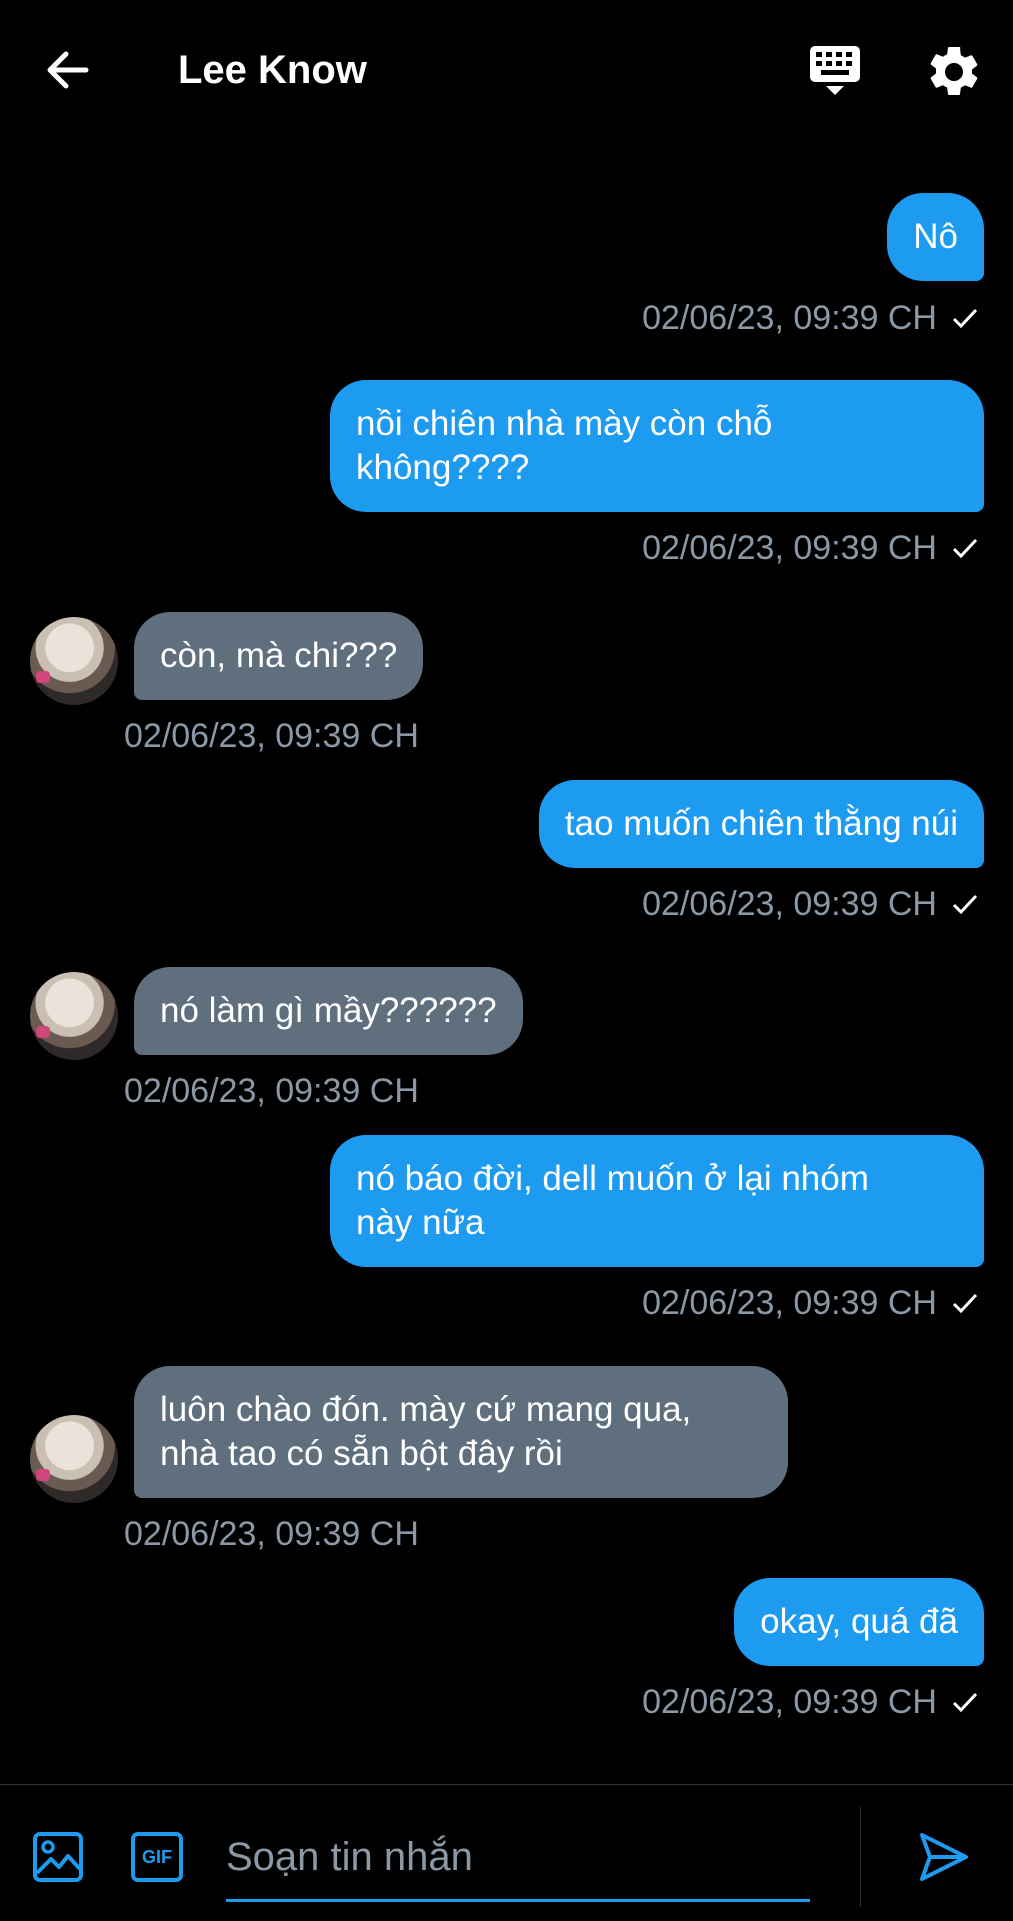 The image size is (1013, 1921). I want to click on message-outgoing: nồi chiên nhà mày còn chỗ không????, so click(657, 446).